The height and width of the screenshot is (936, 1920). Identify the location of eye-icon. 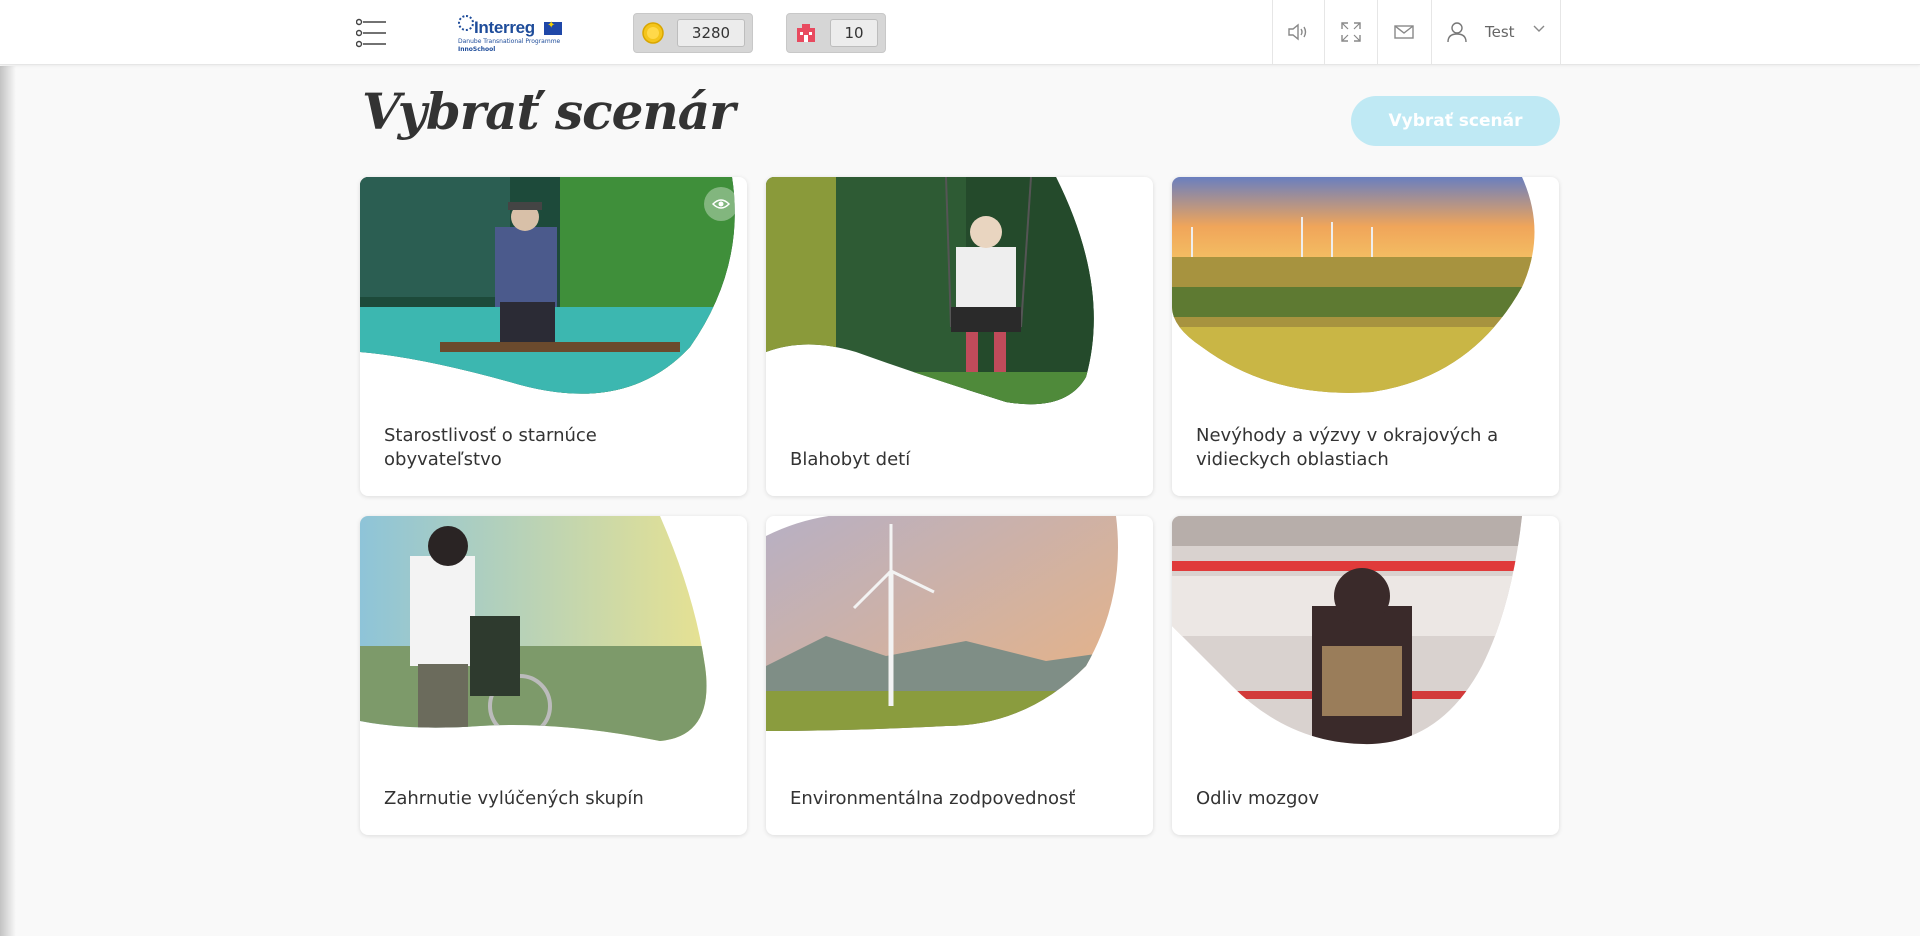
(721, 204).